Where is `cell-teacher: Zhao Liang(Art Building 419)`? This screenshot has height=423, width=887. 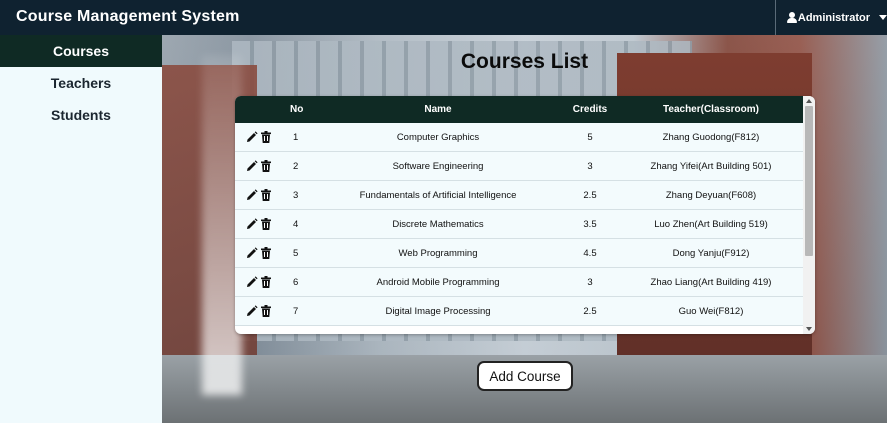
cell-teacher: Zhao Liang(Art Building 419) is located at coordinates (711, 282).